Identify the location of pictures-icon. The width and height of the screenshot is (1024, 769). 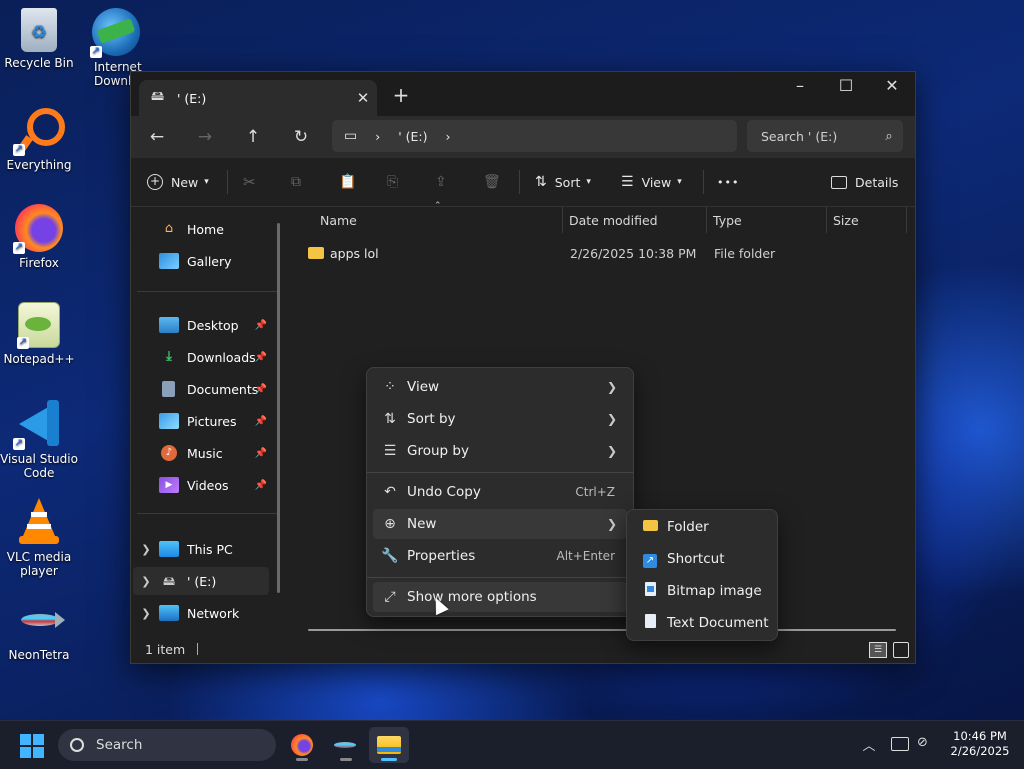
(169, 421).